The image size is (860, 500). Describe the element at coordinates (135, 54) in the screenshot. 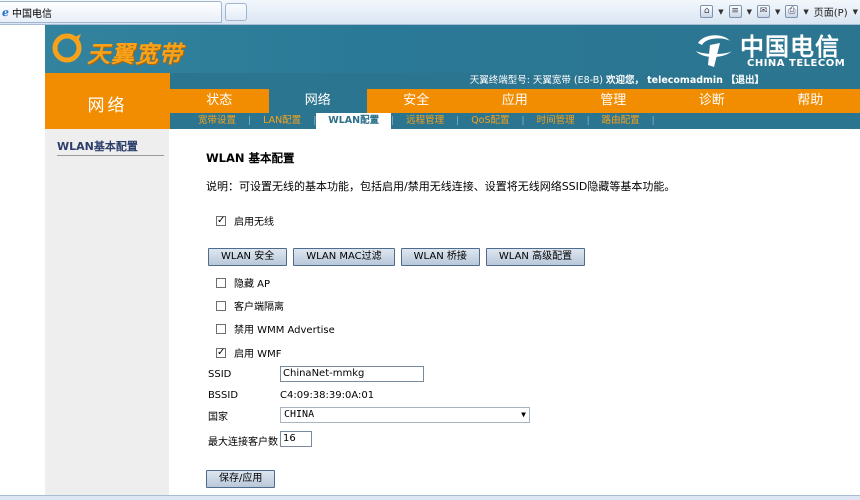

I see `brand-name: 天翼宽带` at that location.